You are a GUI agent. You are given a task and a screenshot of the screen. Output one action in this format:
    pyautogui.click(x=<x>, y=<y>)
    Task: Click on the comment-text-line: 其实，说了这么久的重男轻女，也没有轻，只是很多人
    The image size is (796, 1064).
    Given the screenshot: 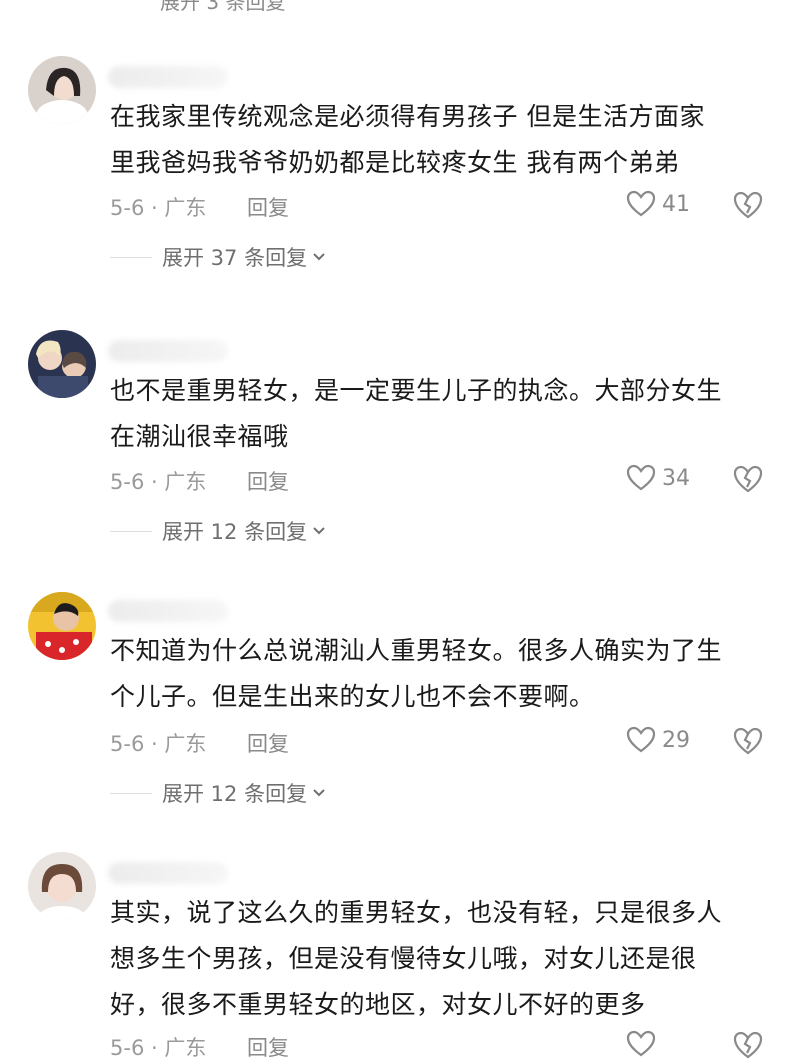 What is the action you would take?
    pyautogui.click(x=416, y=912)
    